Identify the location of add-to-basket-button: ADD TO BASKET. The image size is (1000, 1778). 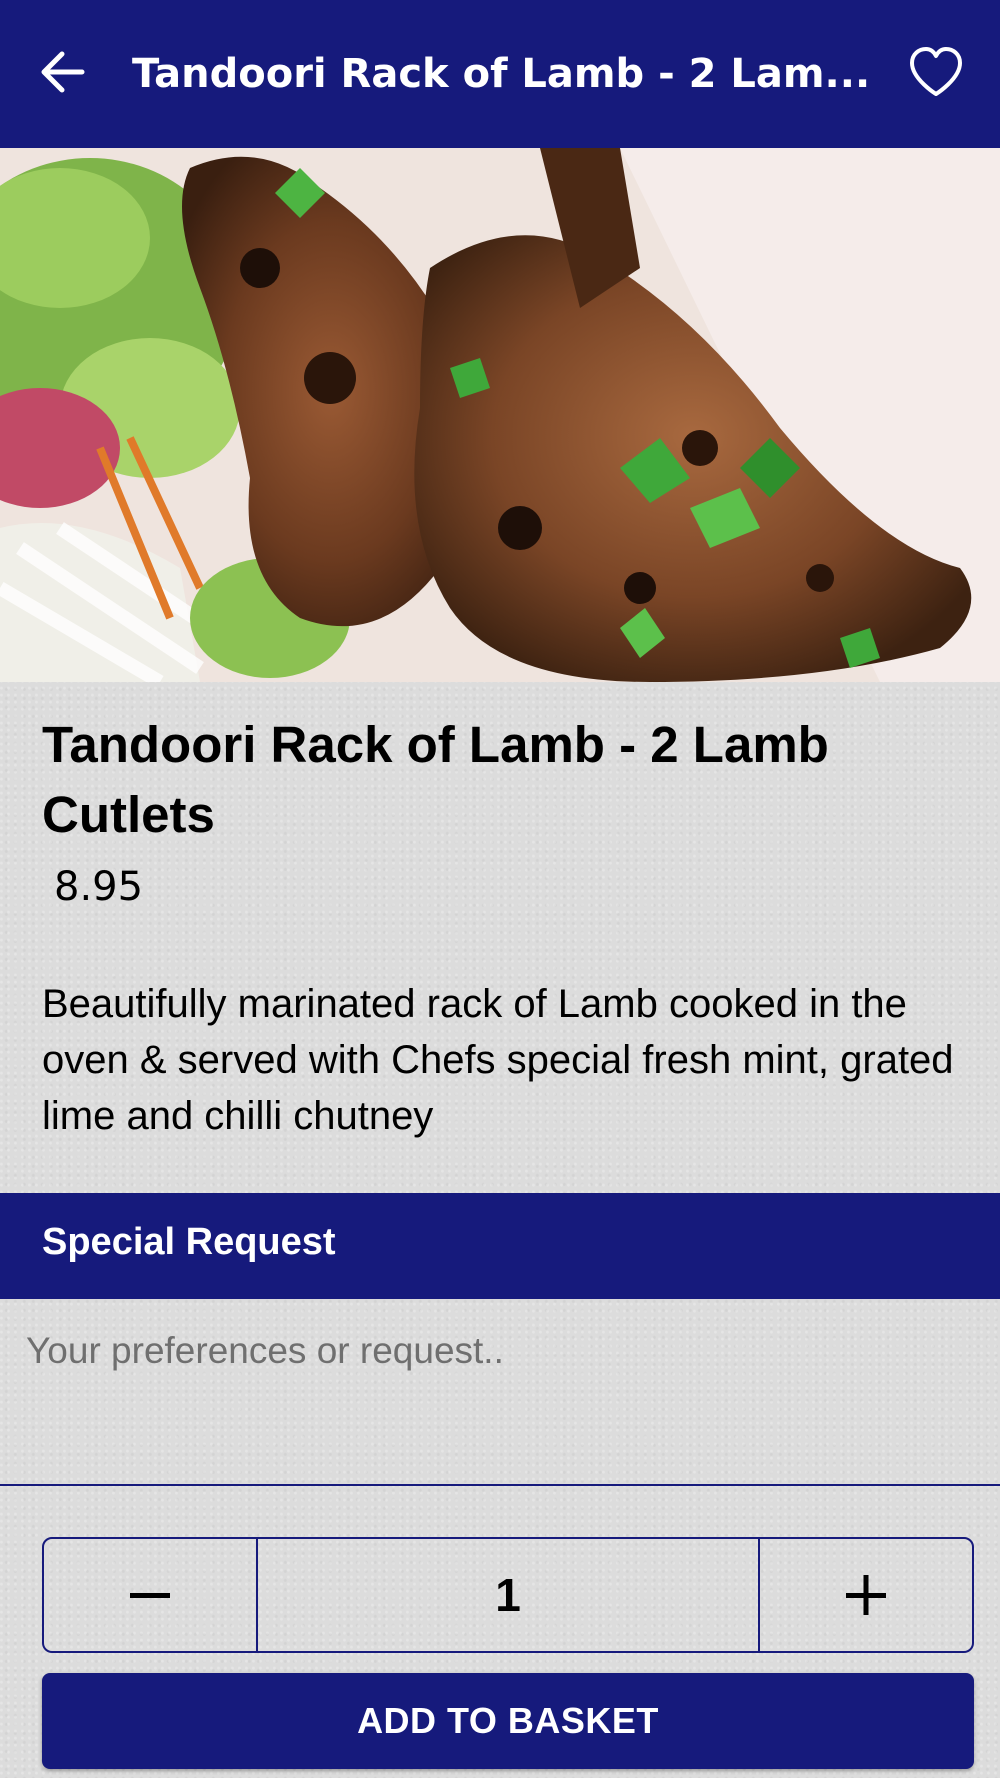
(508, 1721).